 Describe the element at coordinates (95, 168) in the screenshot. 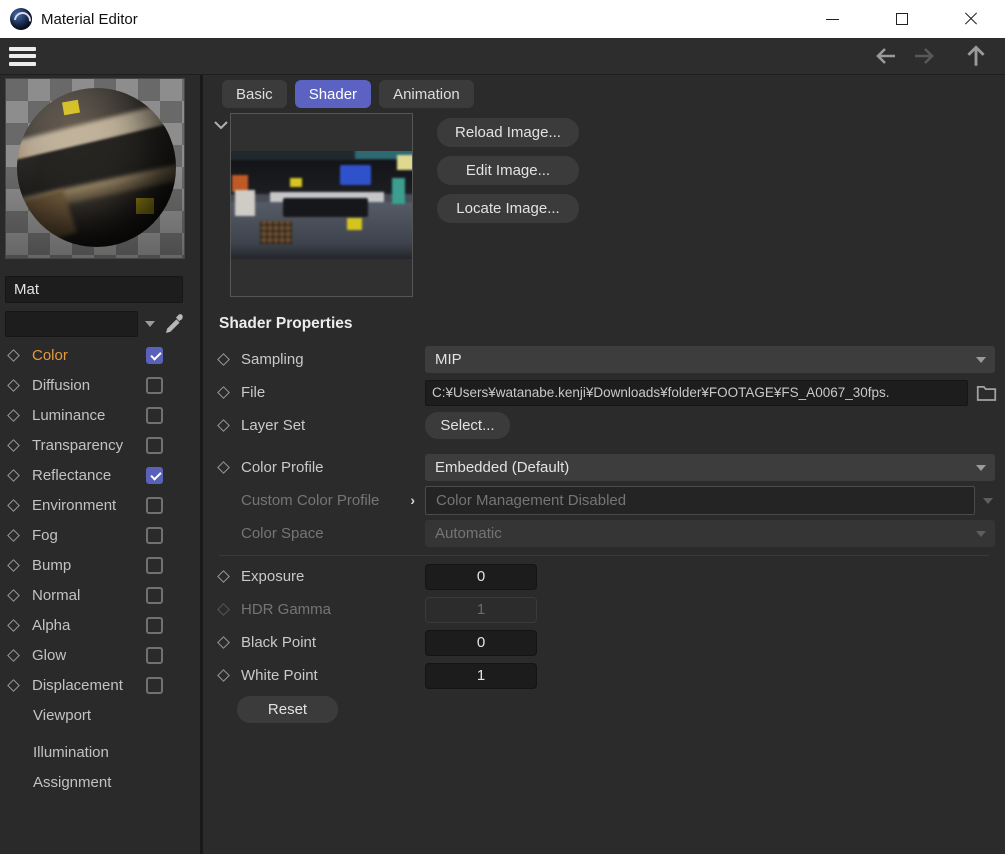

I see `material-preview` at that location.